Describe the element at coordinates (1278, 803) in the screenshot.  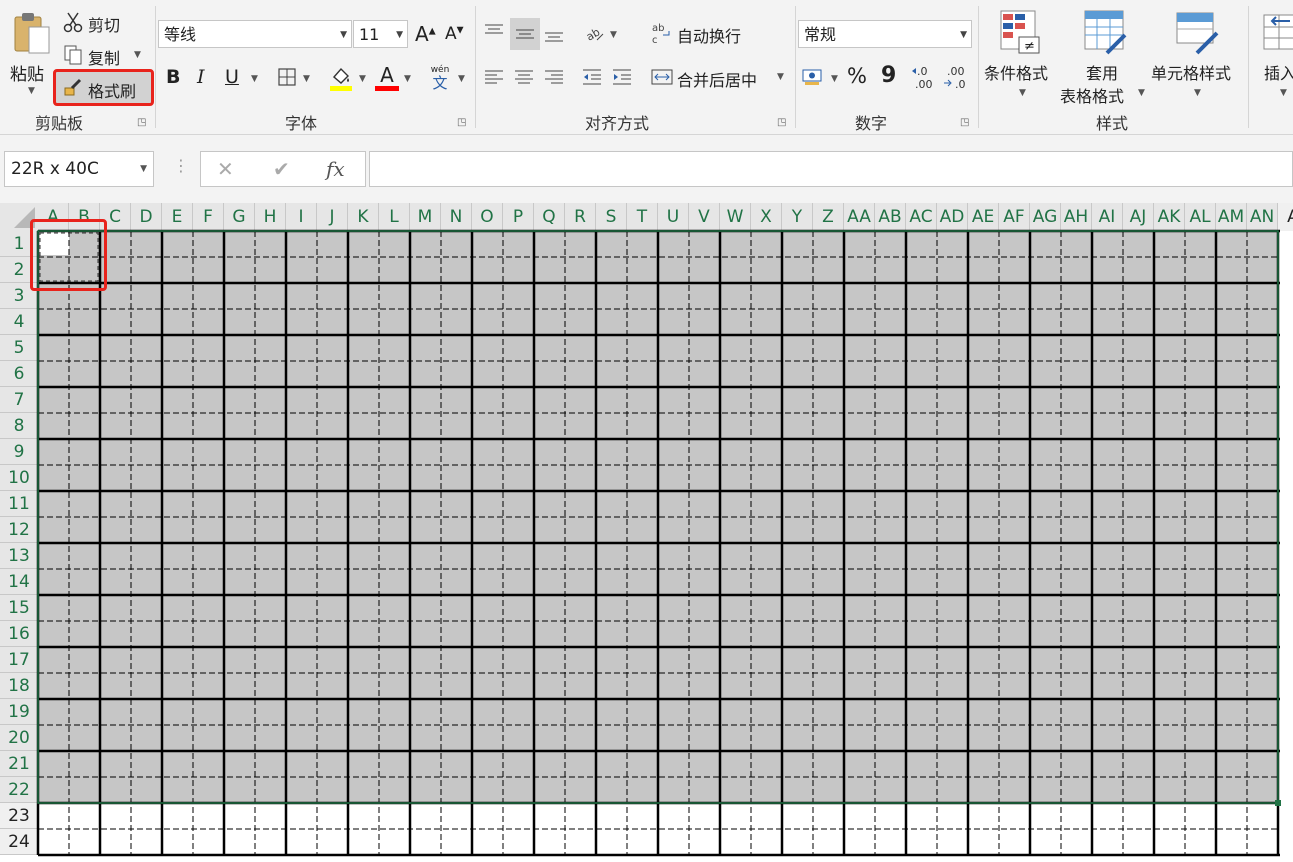
I see `fill-handle` at that location.